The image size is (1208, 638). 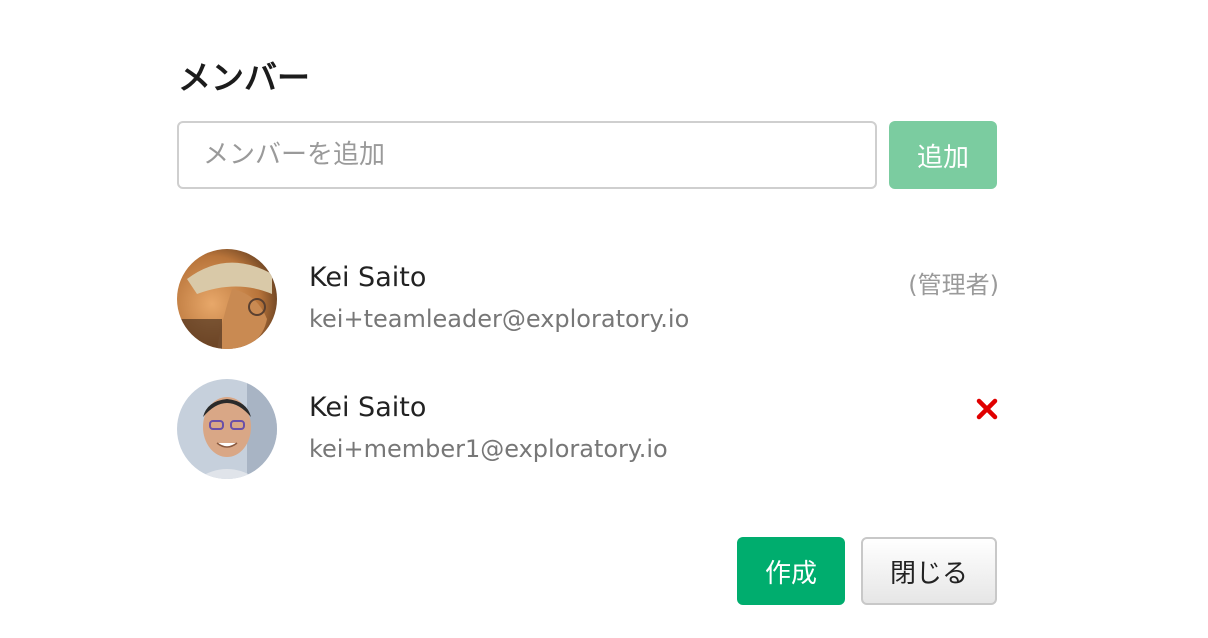 I want to click on add-member-input, so click(x=527, y=155).